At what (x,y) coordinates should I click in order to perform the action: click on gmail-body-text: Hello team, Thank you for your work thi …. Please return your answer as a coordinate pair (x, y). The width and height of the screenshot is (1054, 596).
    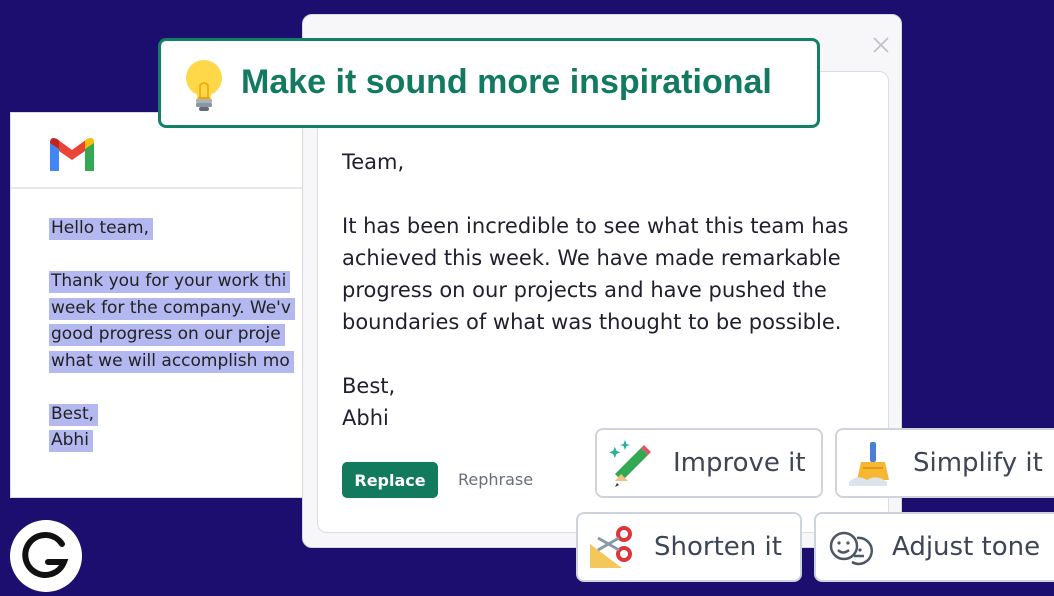
    Looking at the image, I should click on (172, 334).